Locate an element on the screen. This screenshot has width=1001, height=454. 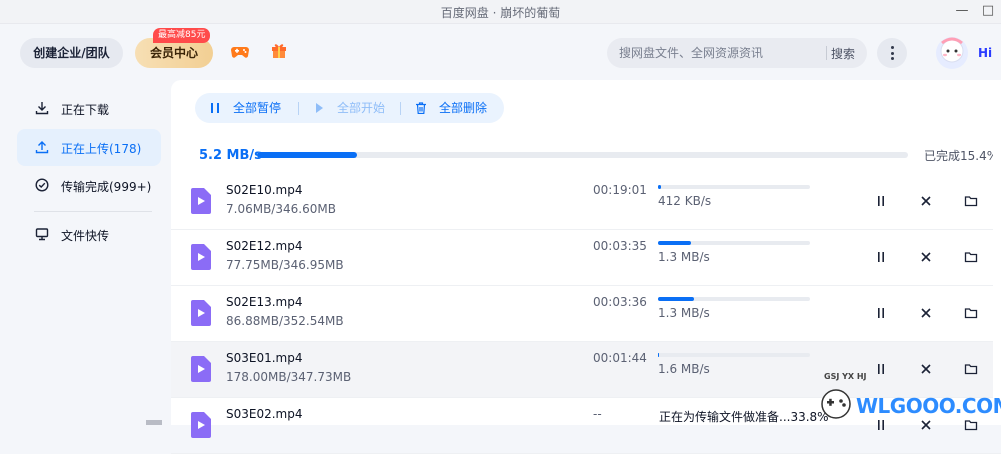
transfer-speed: 412 KB/s is located at coordinates (685, 201).